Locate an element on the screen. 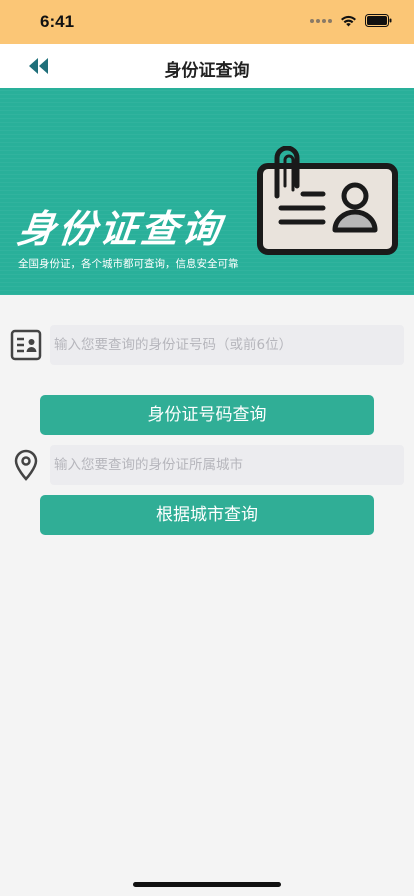 The width and height of the screenshot is (414, 896). page-title: 身份证查询 is located at coordinates (207, 71).